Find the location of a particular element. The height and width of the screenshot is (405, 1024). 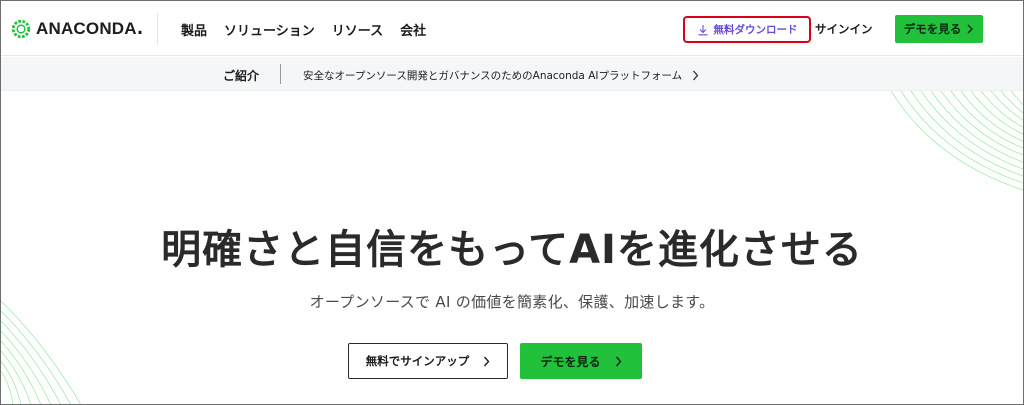

nav-item-products: 製品 is located at coordinates (194, 29).